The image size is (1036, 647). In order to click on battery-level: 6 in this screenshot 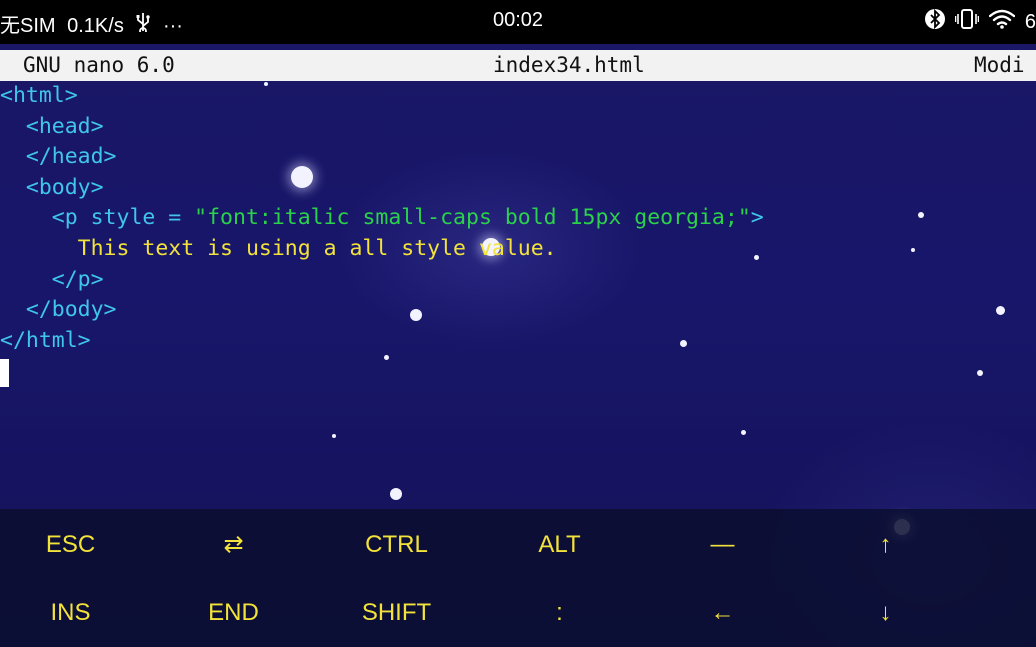, I will do `click(1030, 22)`.